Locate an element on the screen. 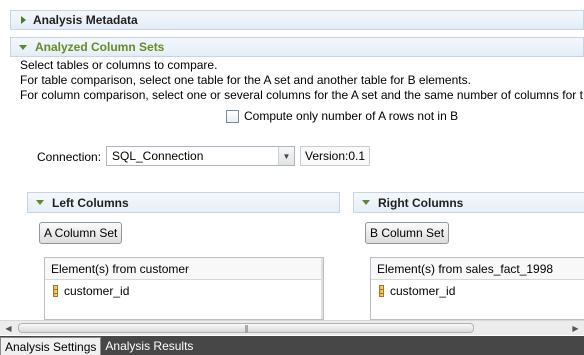  tab-analysis-settings: Analysis Settings is located at coordinates (51, 346).